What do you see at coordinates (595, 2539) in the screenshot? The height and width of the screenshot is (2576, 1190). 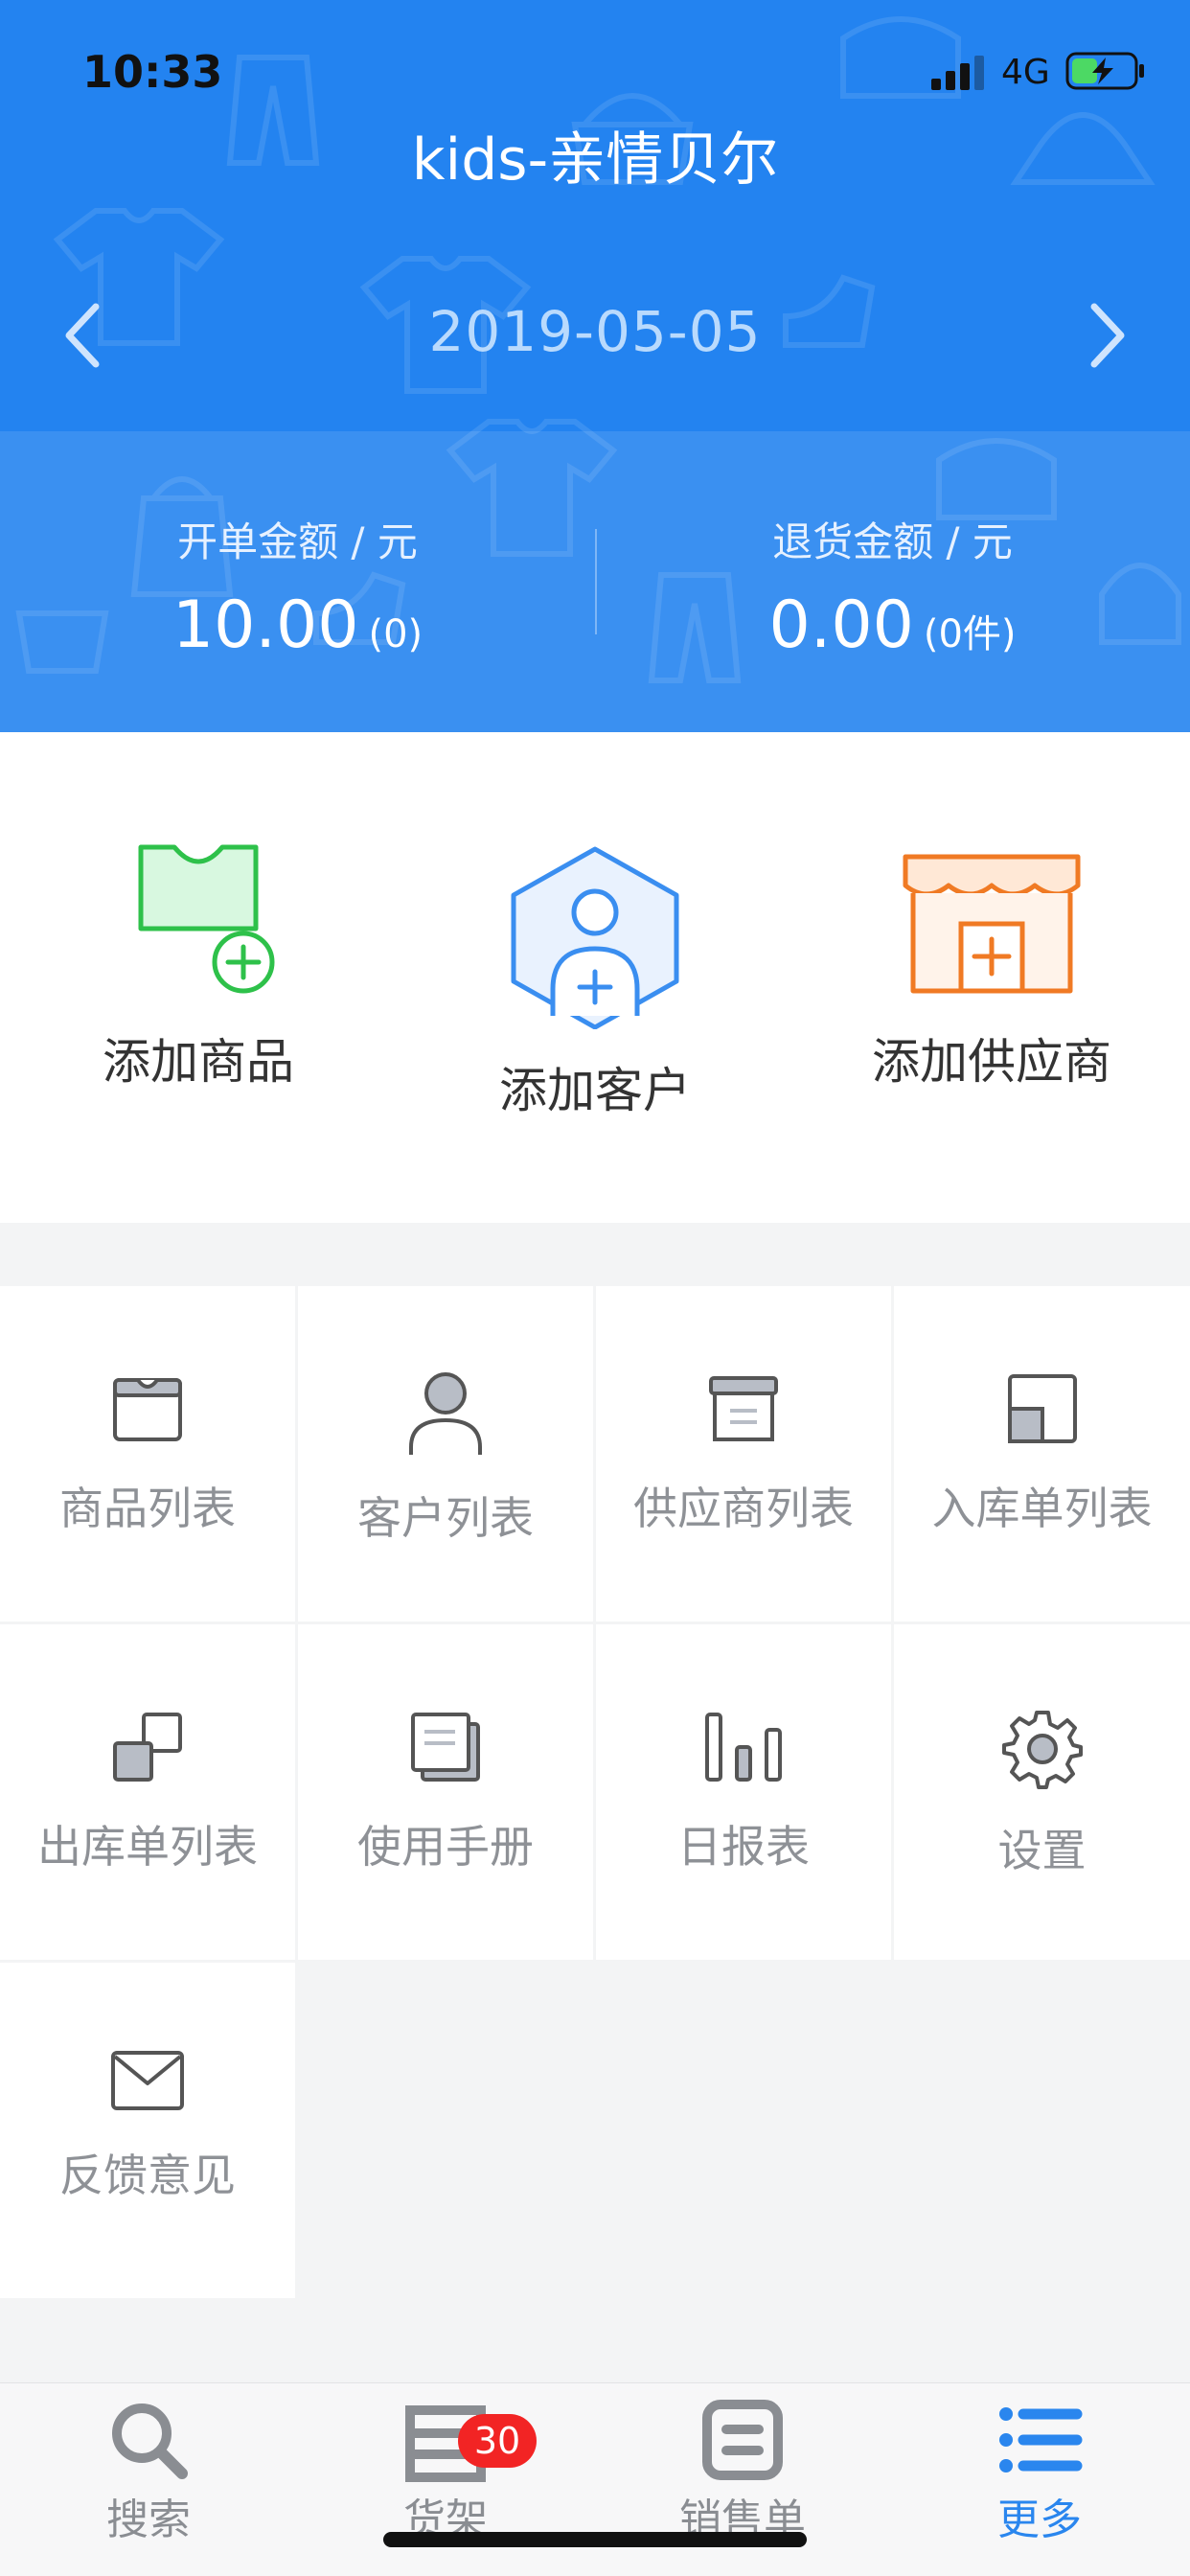 I see `home-indicator` at bounding box center [595, 2539].